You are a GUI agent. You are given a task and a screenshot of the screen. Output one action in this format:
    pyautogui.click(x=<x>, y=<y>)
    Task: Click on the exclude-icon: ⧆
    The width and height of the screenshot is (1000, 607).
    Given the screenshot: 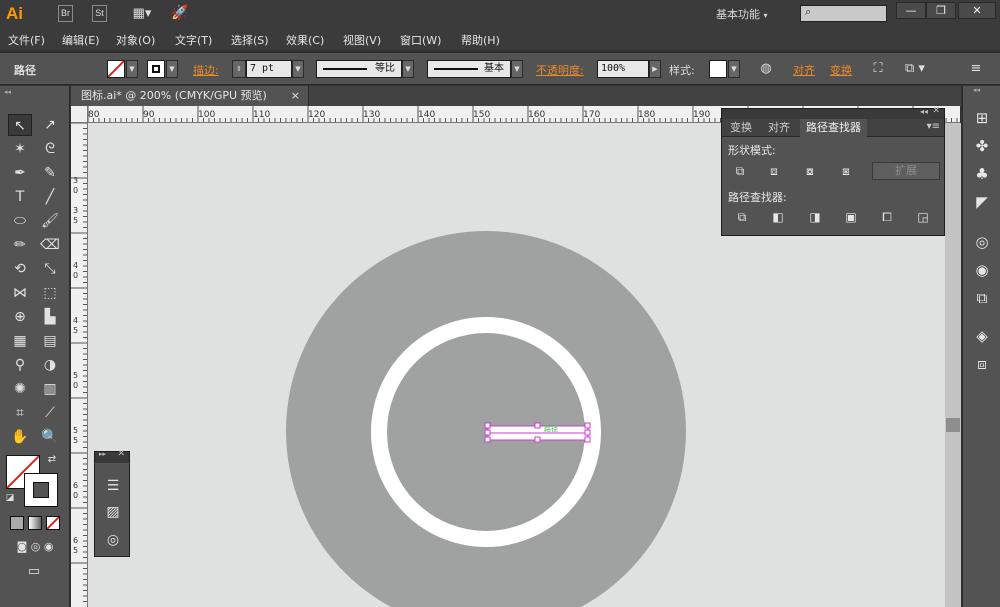 What is the action you would take?
    pyautogui.click(x=846, y=171)
    